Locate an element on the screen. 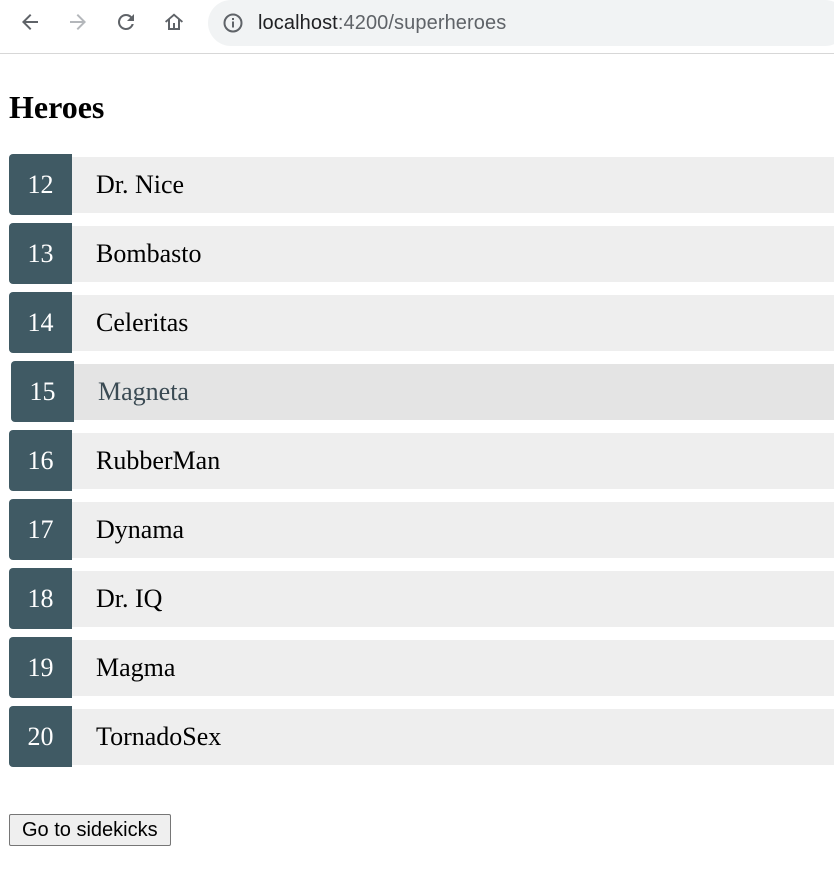 The image size is (834, 873). url-path: :4200/superheroes is located at coordinates (422, 22).